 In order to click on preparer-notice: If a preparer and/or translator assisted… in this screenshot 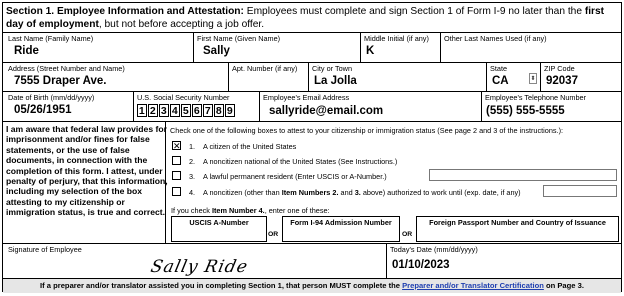, I will do `click(312, 285)`.